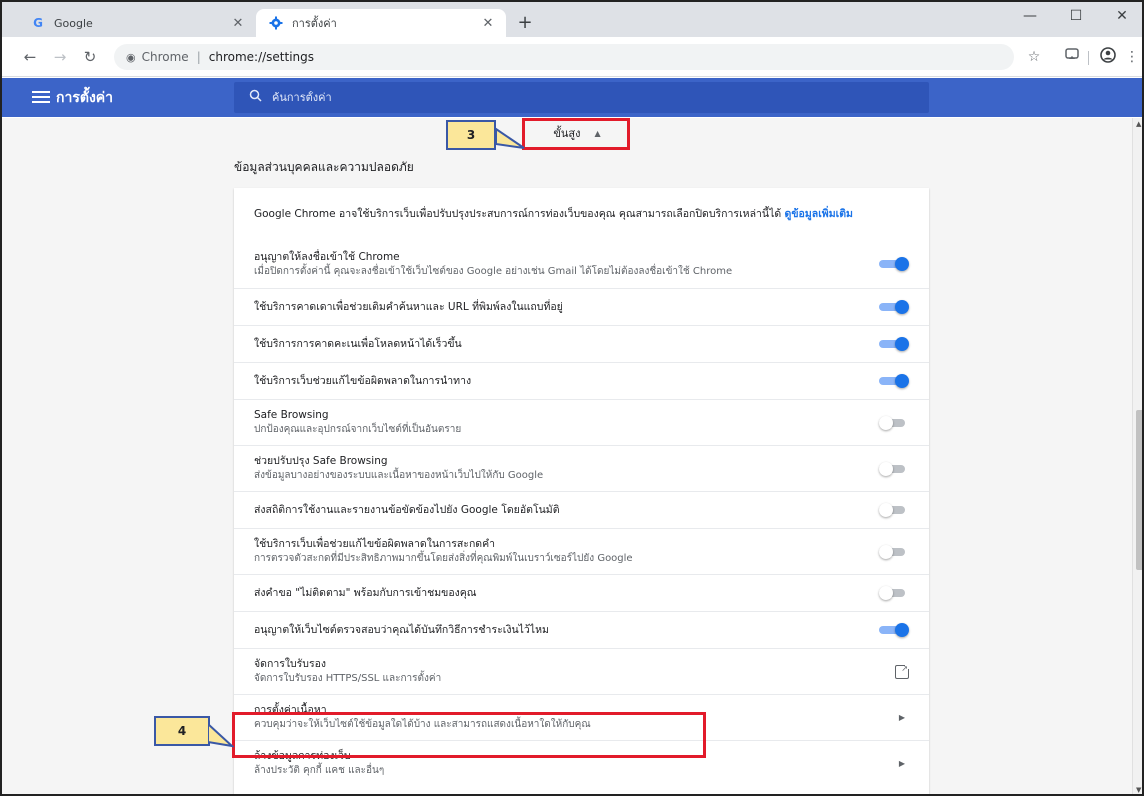 Image resolution: width=1144 pixels, height=796 pixels. Describe the element at coordinates (1030, 18) in the screenshot. I see `minimize-icon: —` at that location.